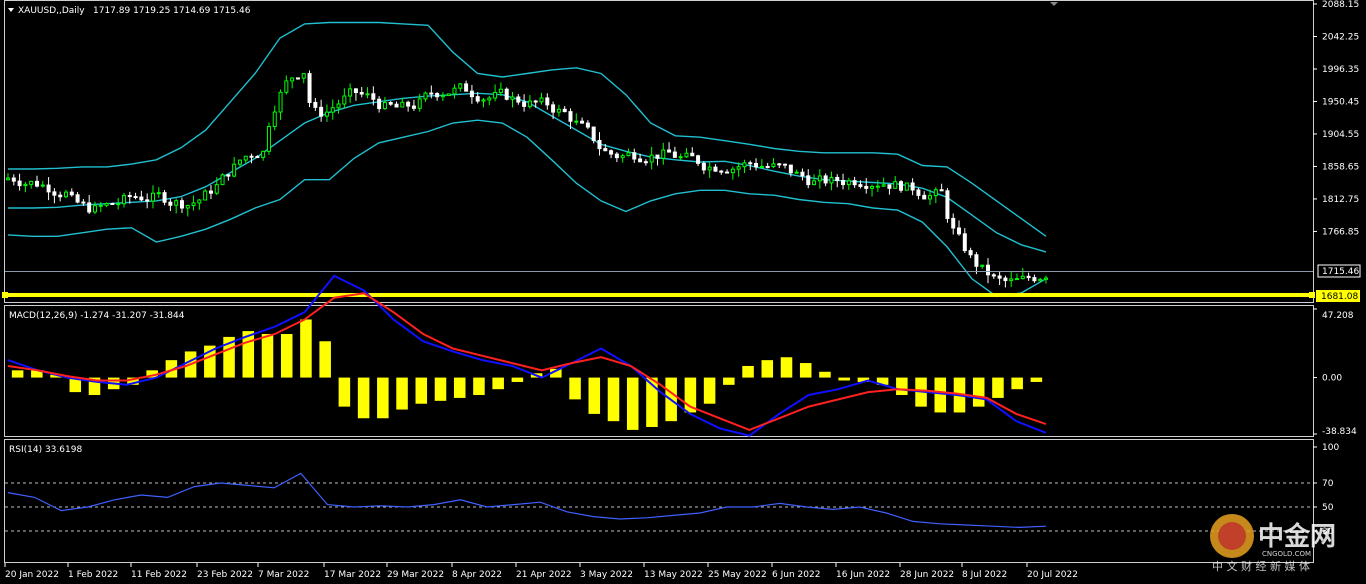 The height and width of the screenshot is (584, 1366). What do you see at coordinates (415, 575) in the screenshot?
I see `date-tick-label: 29 Mar 2022` at bounding box center [415, 575].